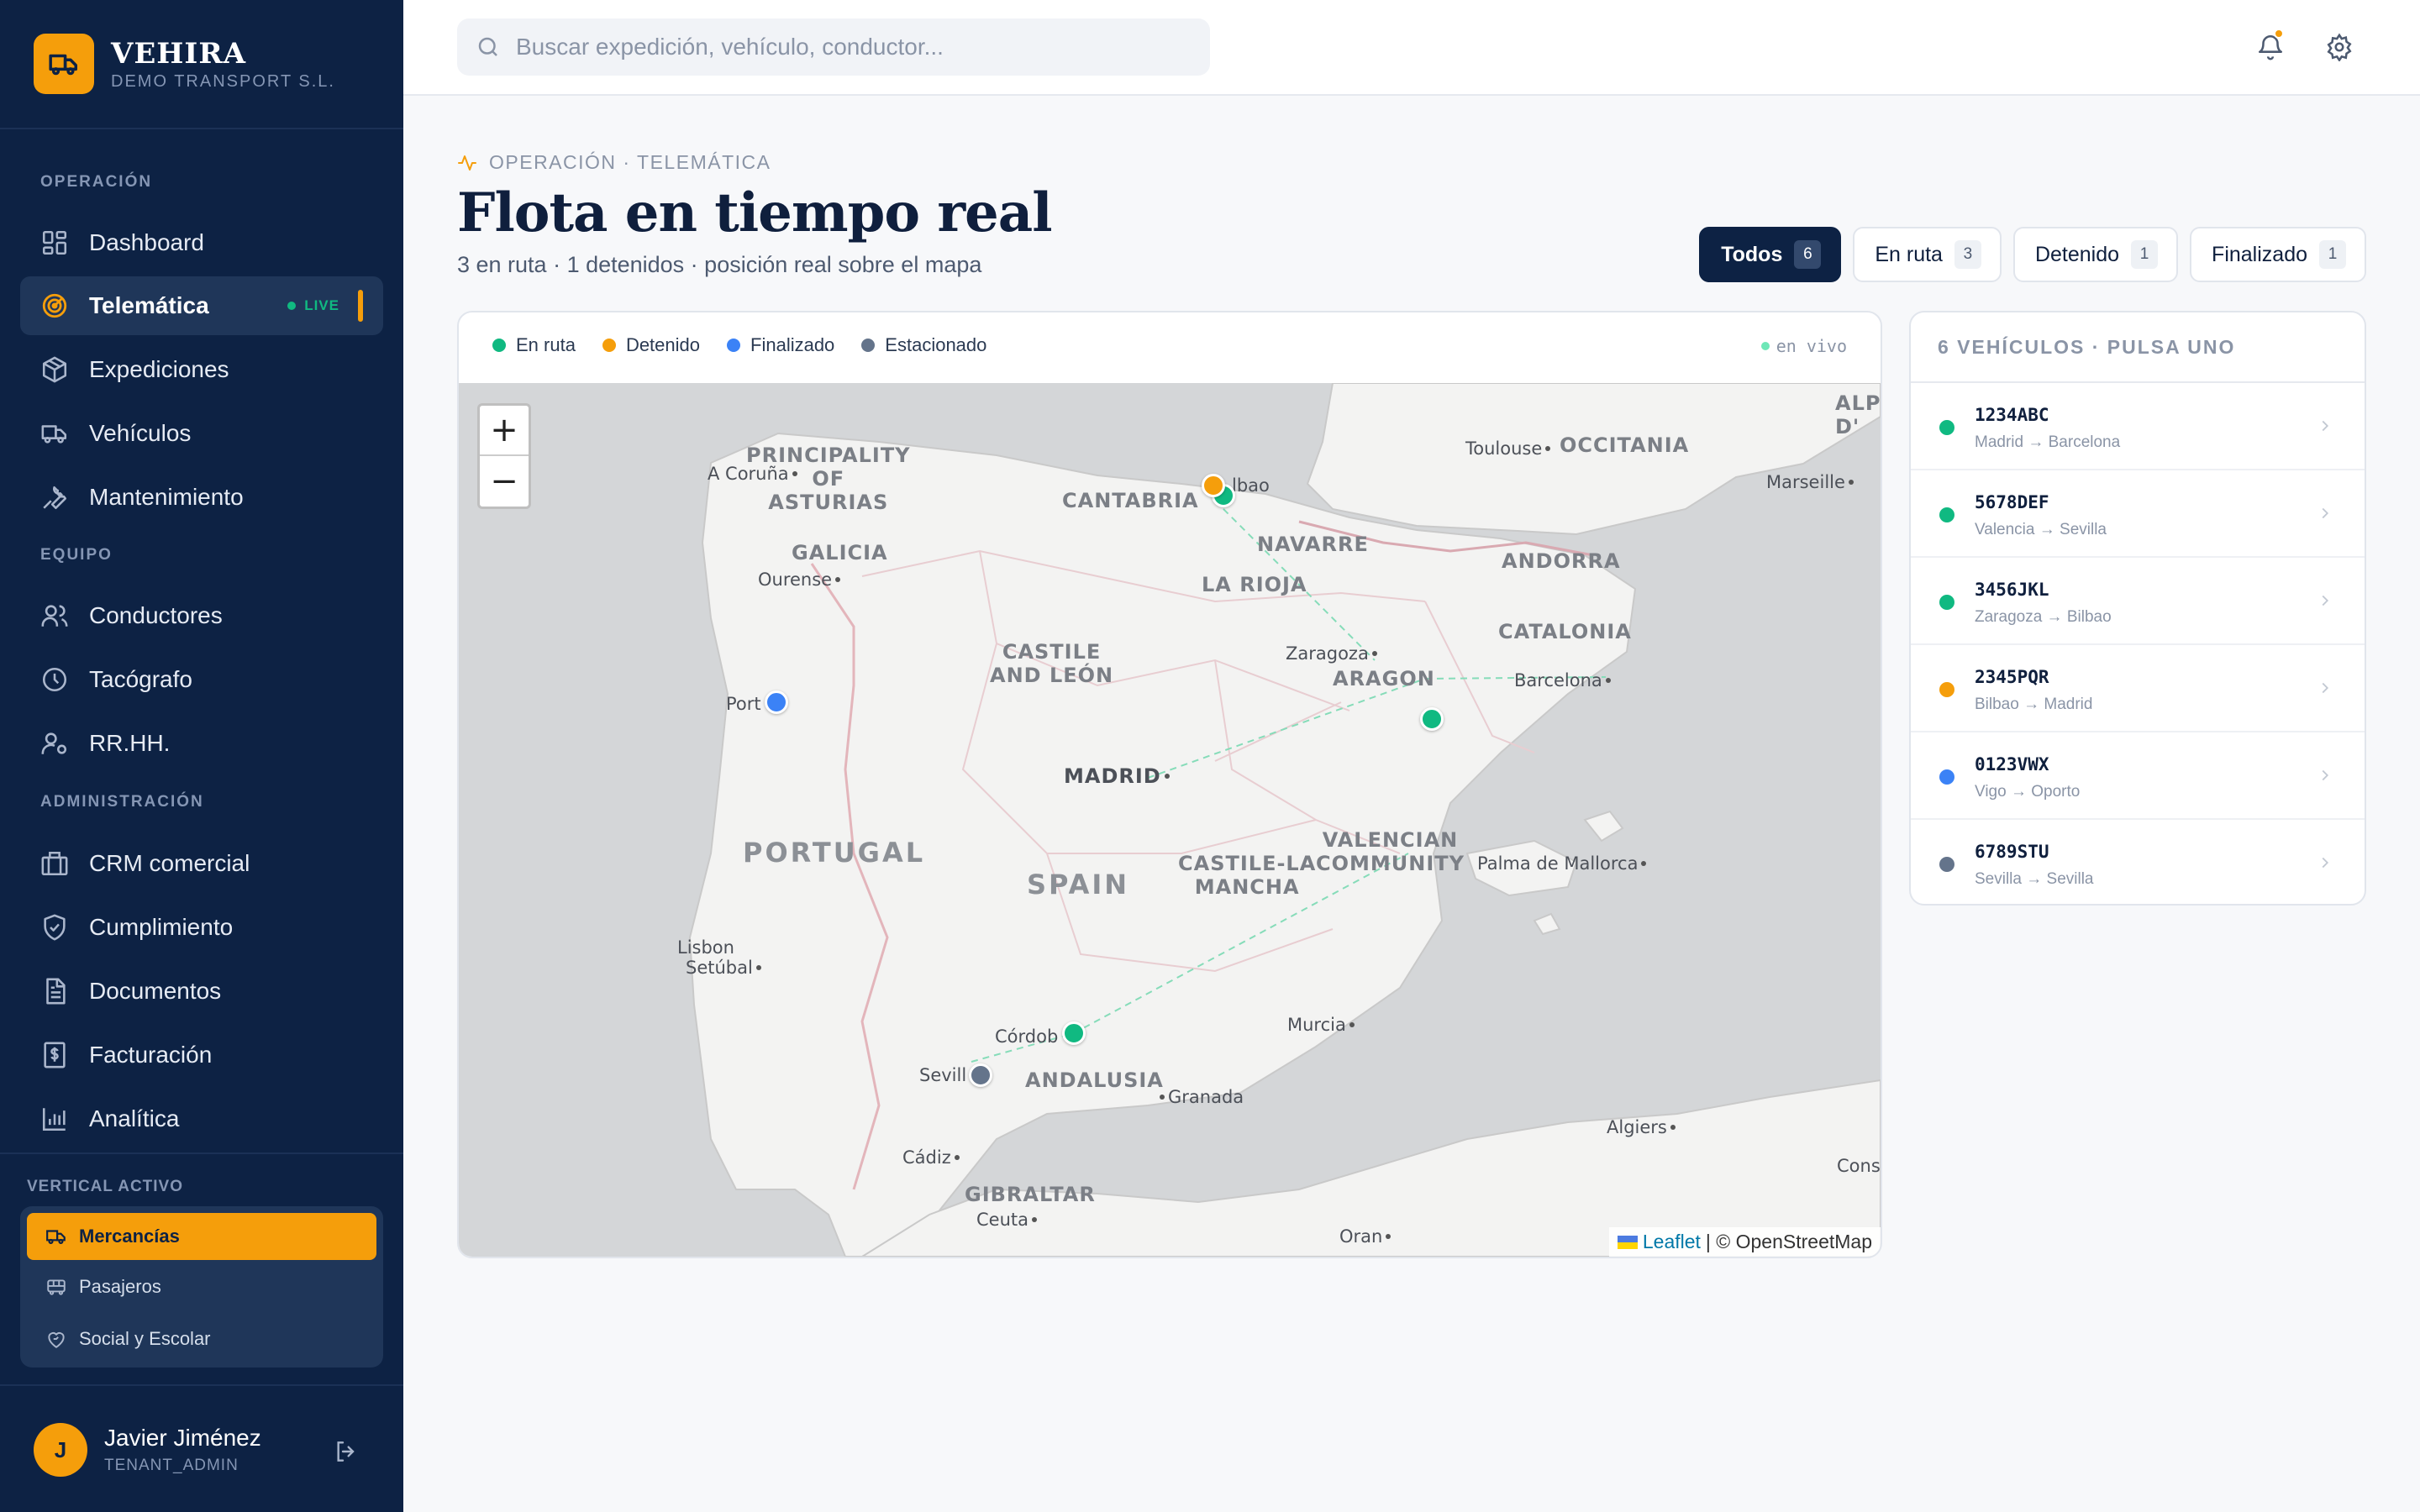 This screenshot has width=2420, height=1512. I want to click on city-label: Marseille, so click(1811, 482).